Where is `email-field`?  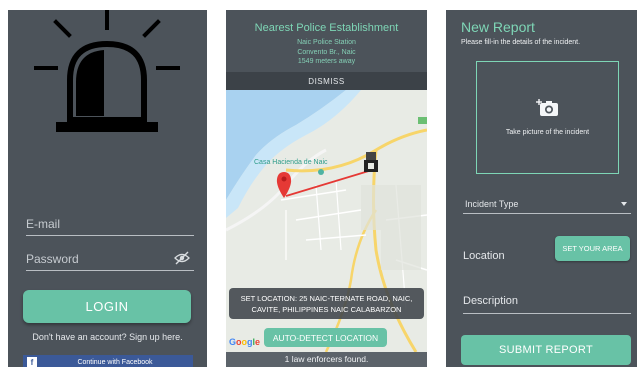 email-field is located at coordinates (110, 224).